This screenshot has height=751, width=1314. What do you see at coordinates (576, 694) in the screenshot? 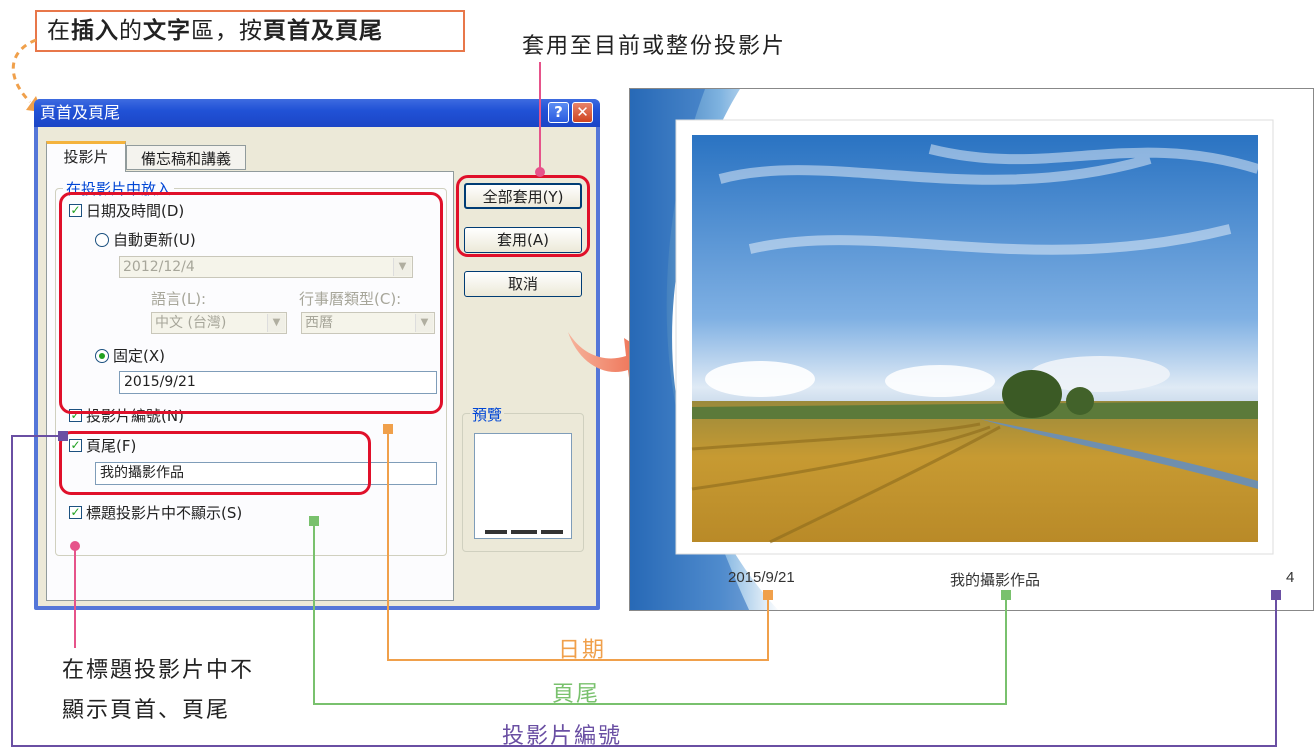
I see `footer-caption: 頁尾` at bounding box center [576, 694].